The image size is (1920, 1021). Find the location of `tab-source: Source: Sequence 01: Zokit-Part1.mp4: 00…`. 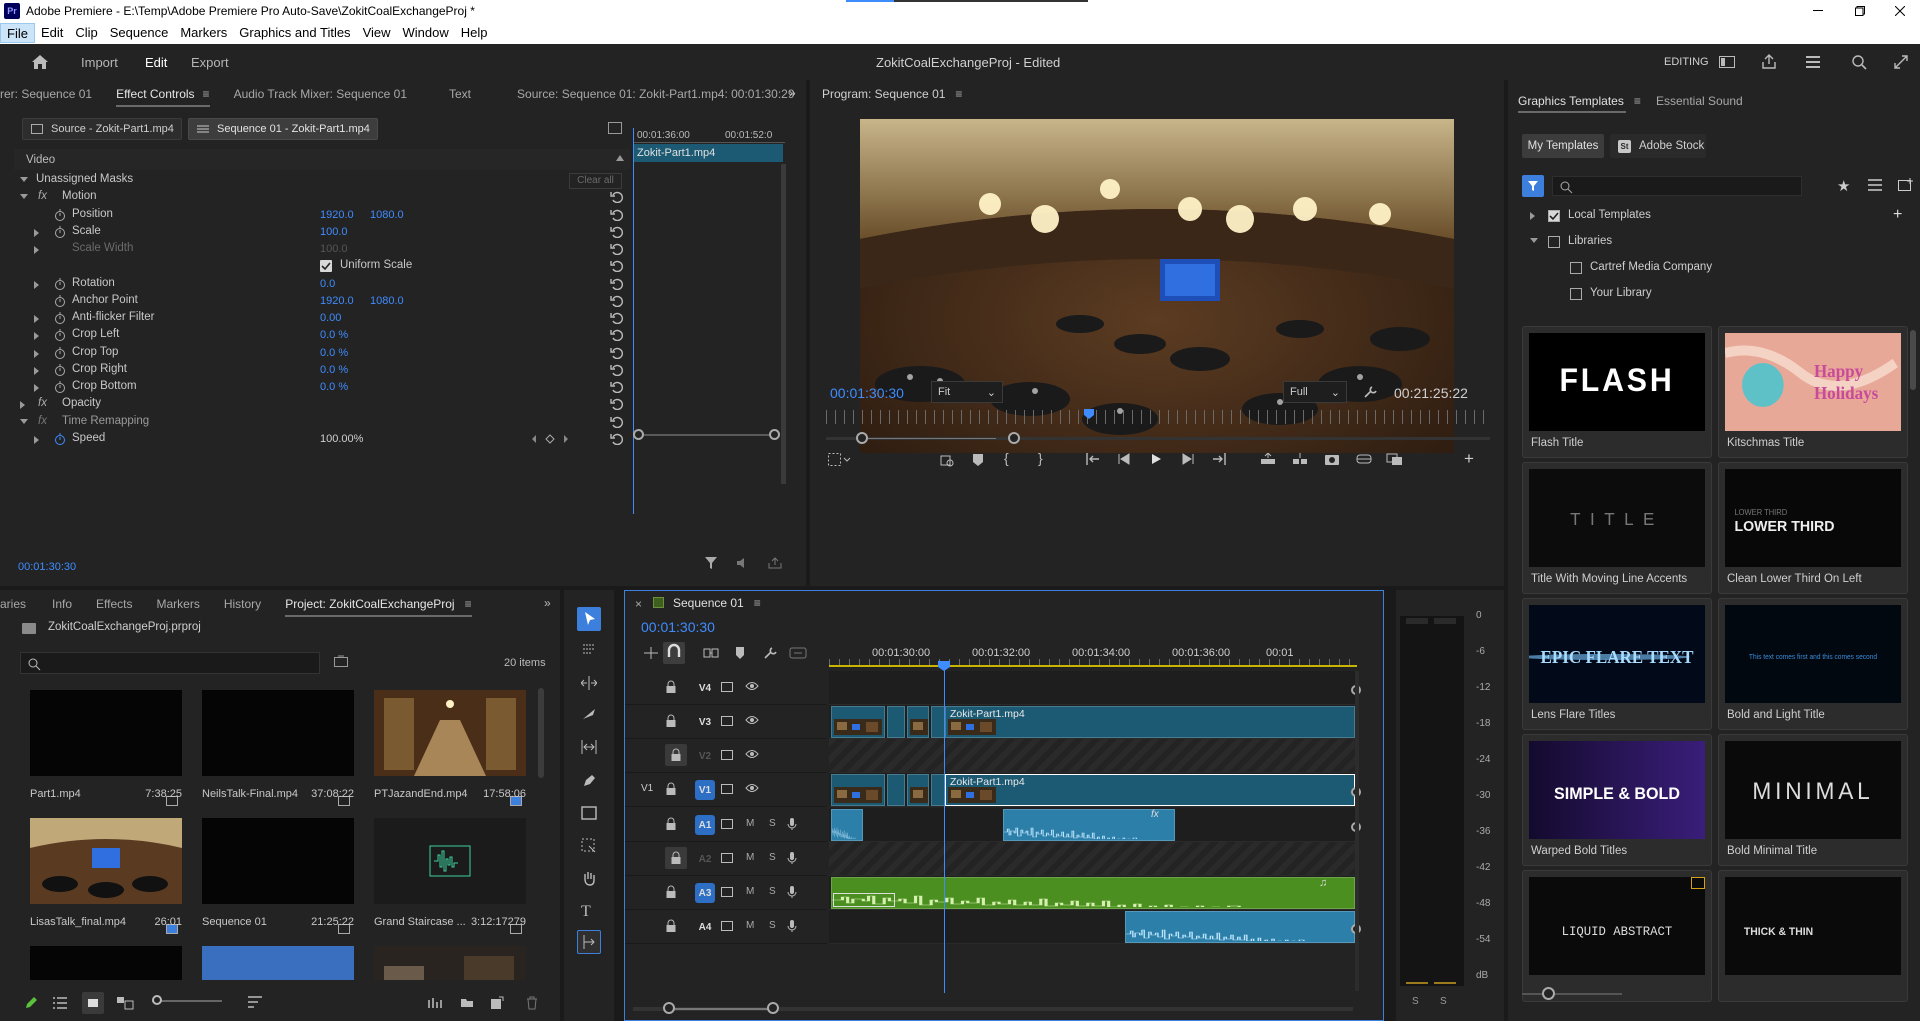

tab-source: Source: Sequence 01: Zokit-Part1.mp4: 00… is located at coordinates (645, 94).